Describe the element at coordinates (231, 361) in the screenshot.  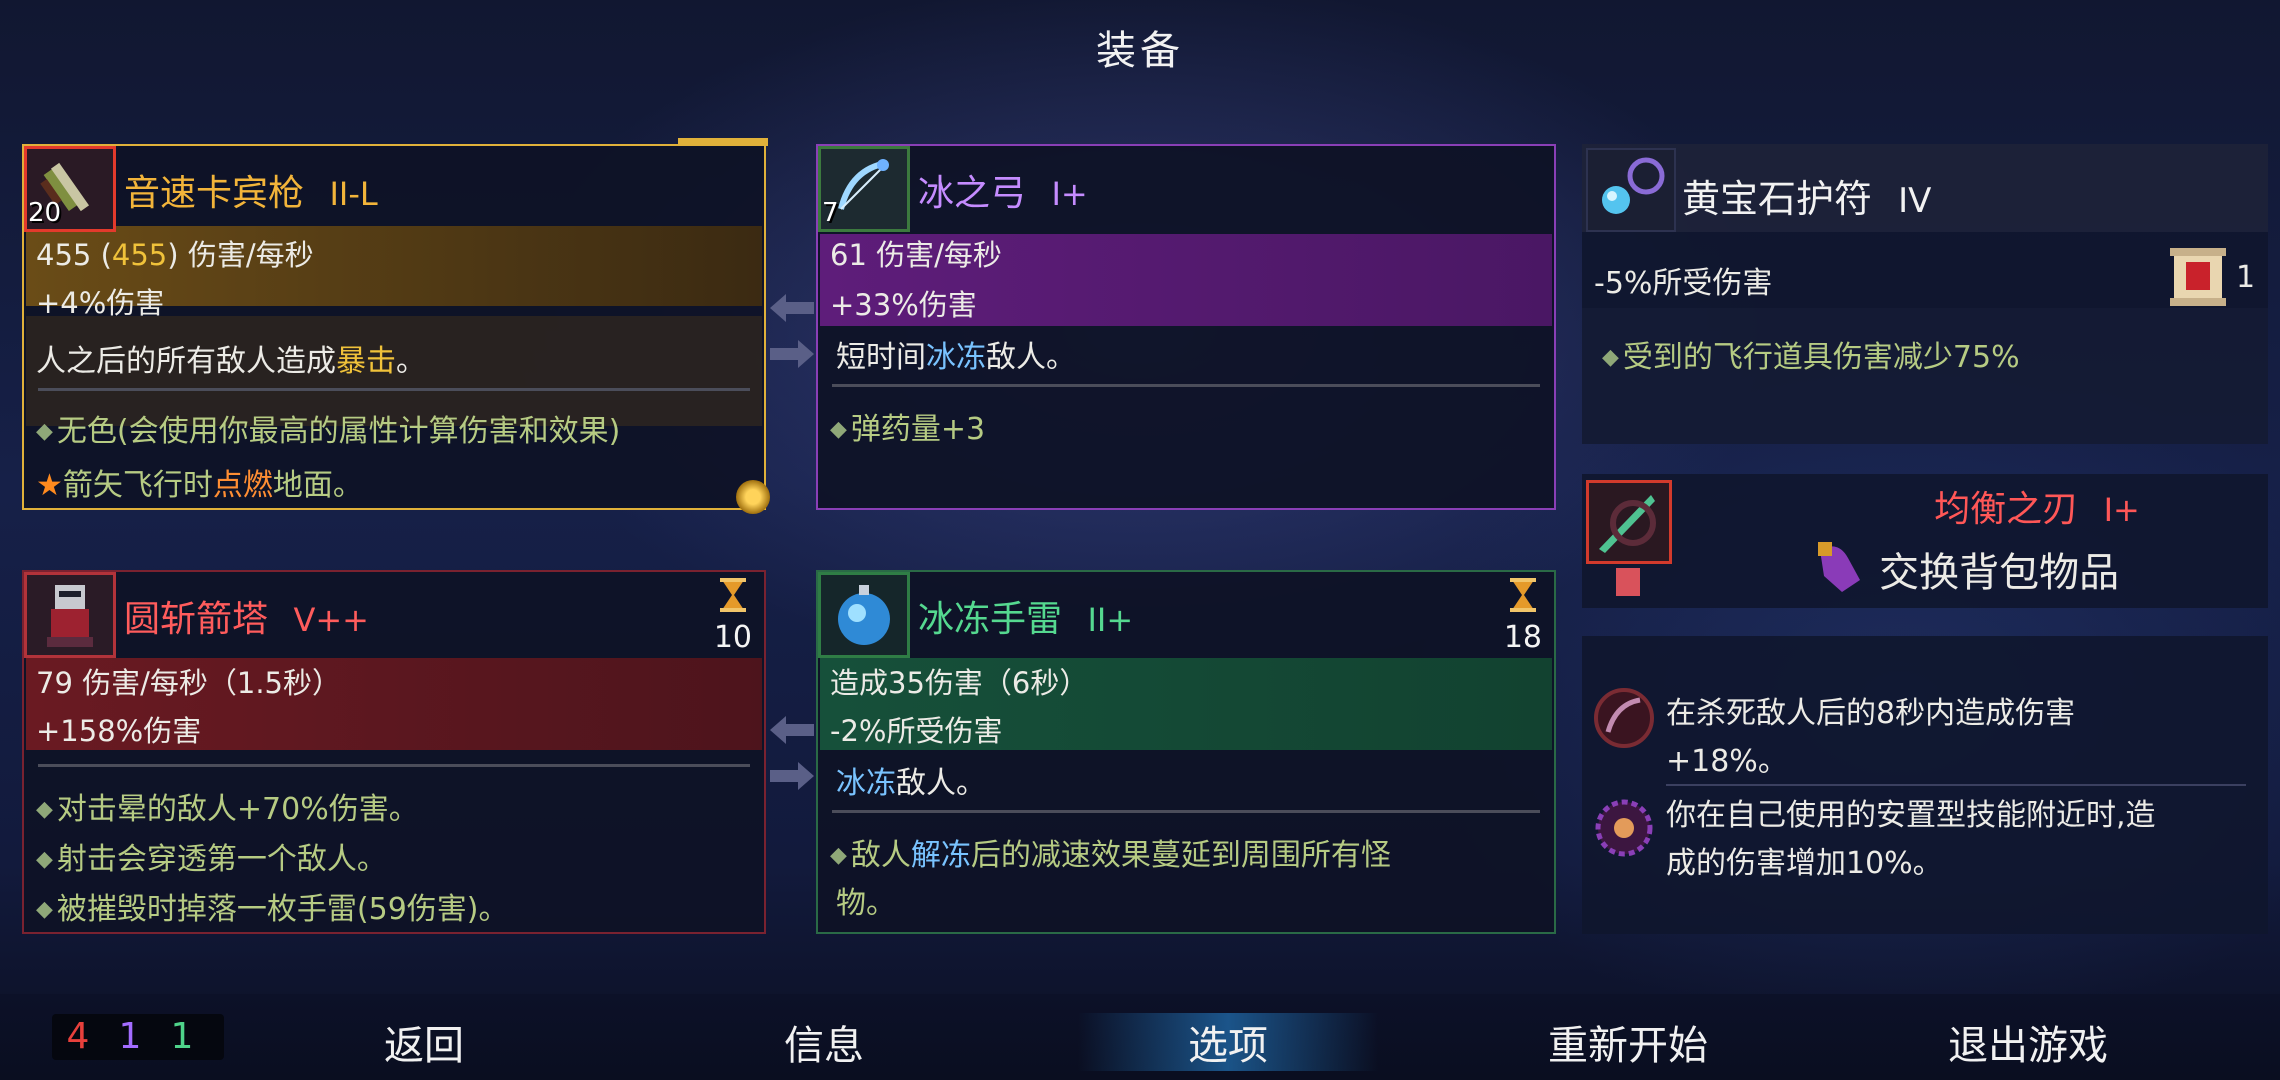
I see `weapon-description: 人之后的所有敌人造成暴击。` at that location.